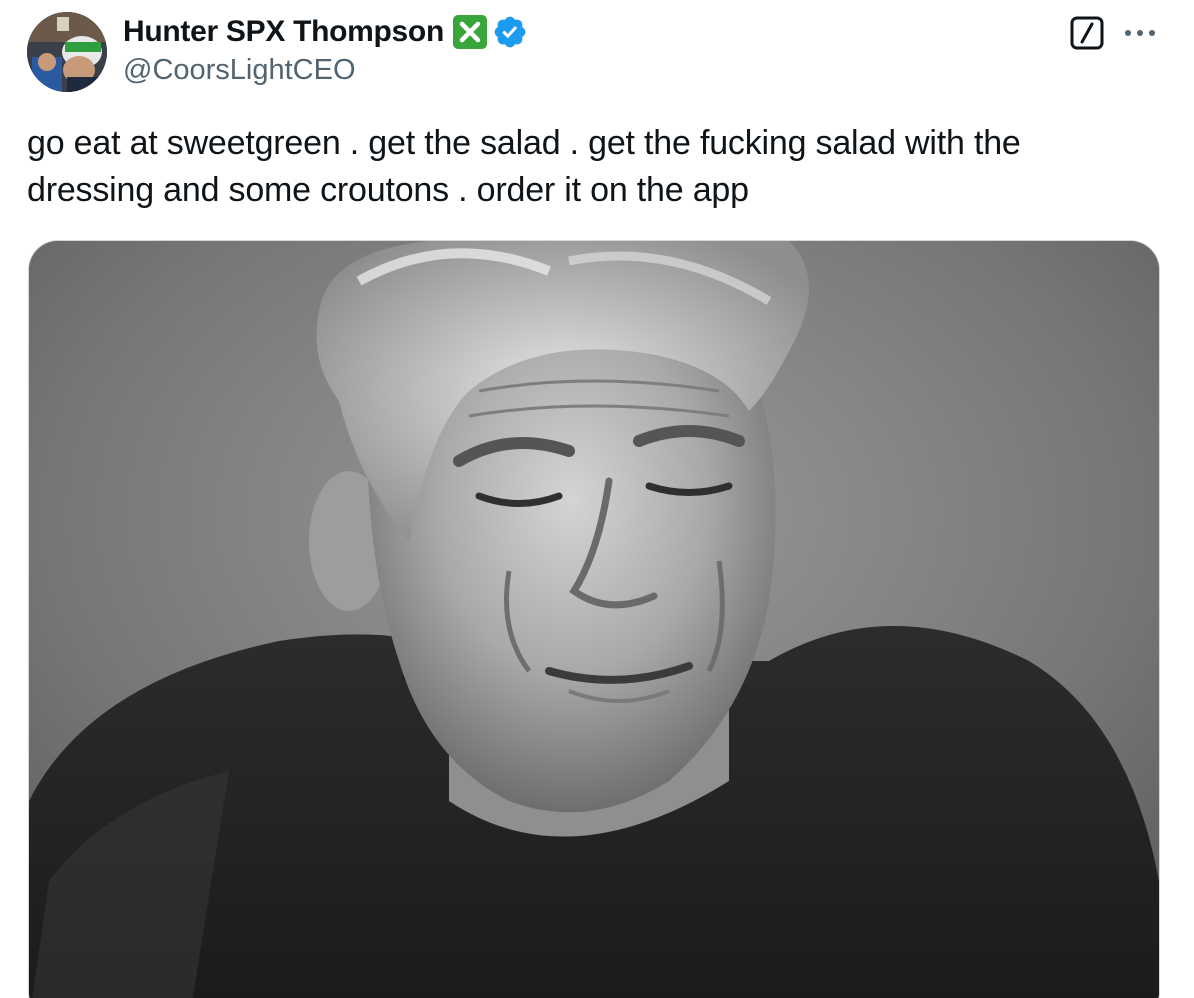 The height and width of the screenshot is (998, 1194). Describe the element at coordinates (1140, 33) in the screenshot. I see `more-options-icon` at that location.